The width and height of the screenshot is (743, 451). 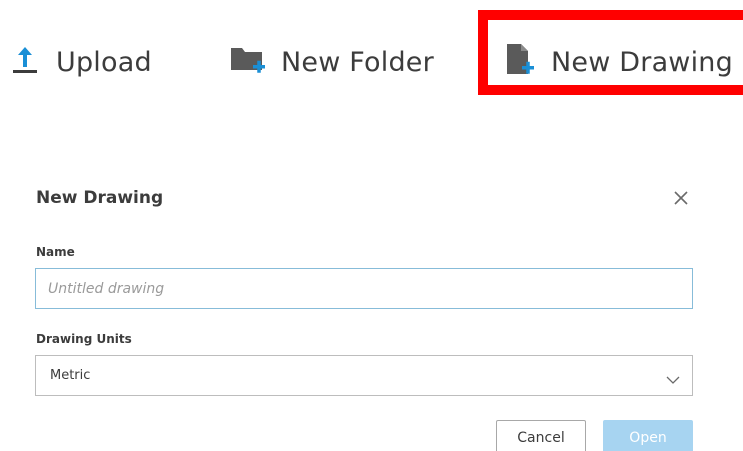 What do you see at coordinates (55, 252) in the screenshot?
I see `name-label: Name` at bounding box center [55, 252].